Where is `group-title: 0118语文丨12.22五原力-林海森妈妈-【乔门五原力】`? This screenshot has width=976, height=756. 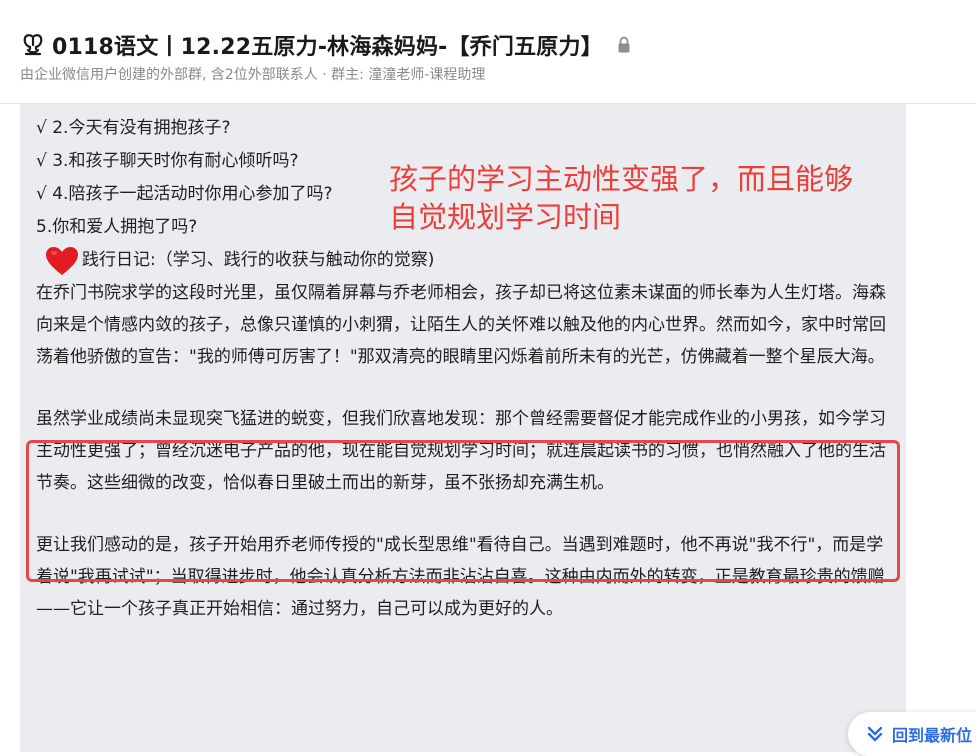
group-title: 0118语文丨12.22五原力-林海森妈妈-【乔门五原力】 is located at coordinates (327, 47).